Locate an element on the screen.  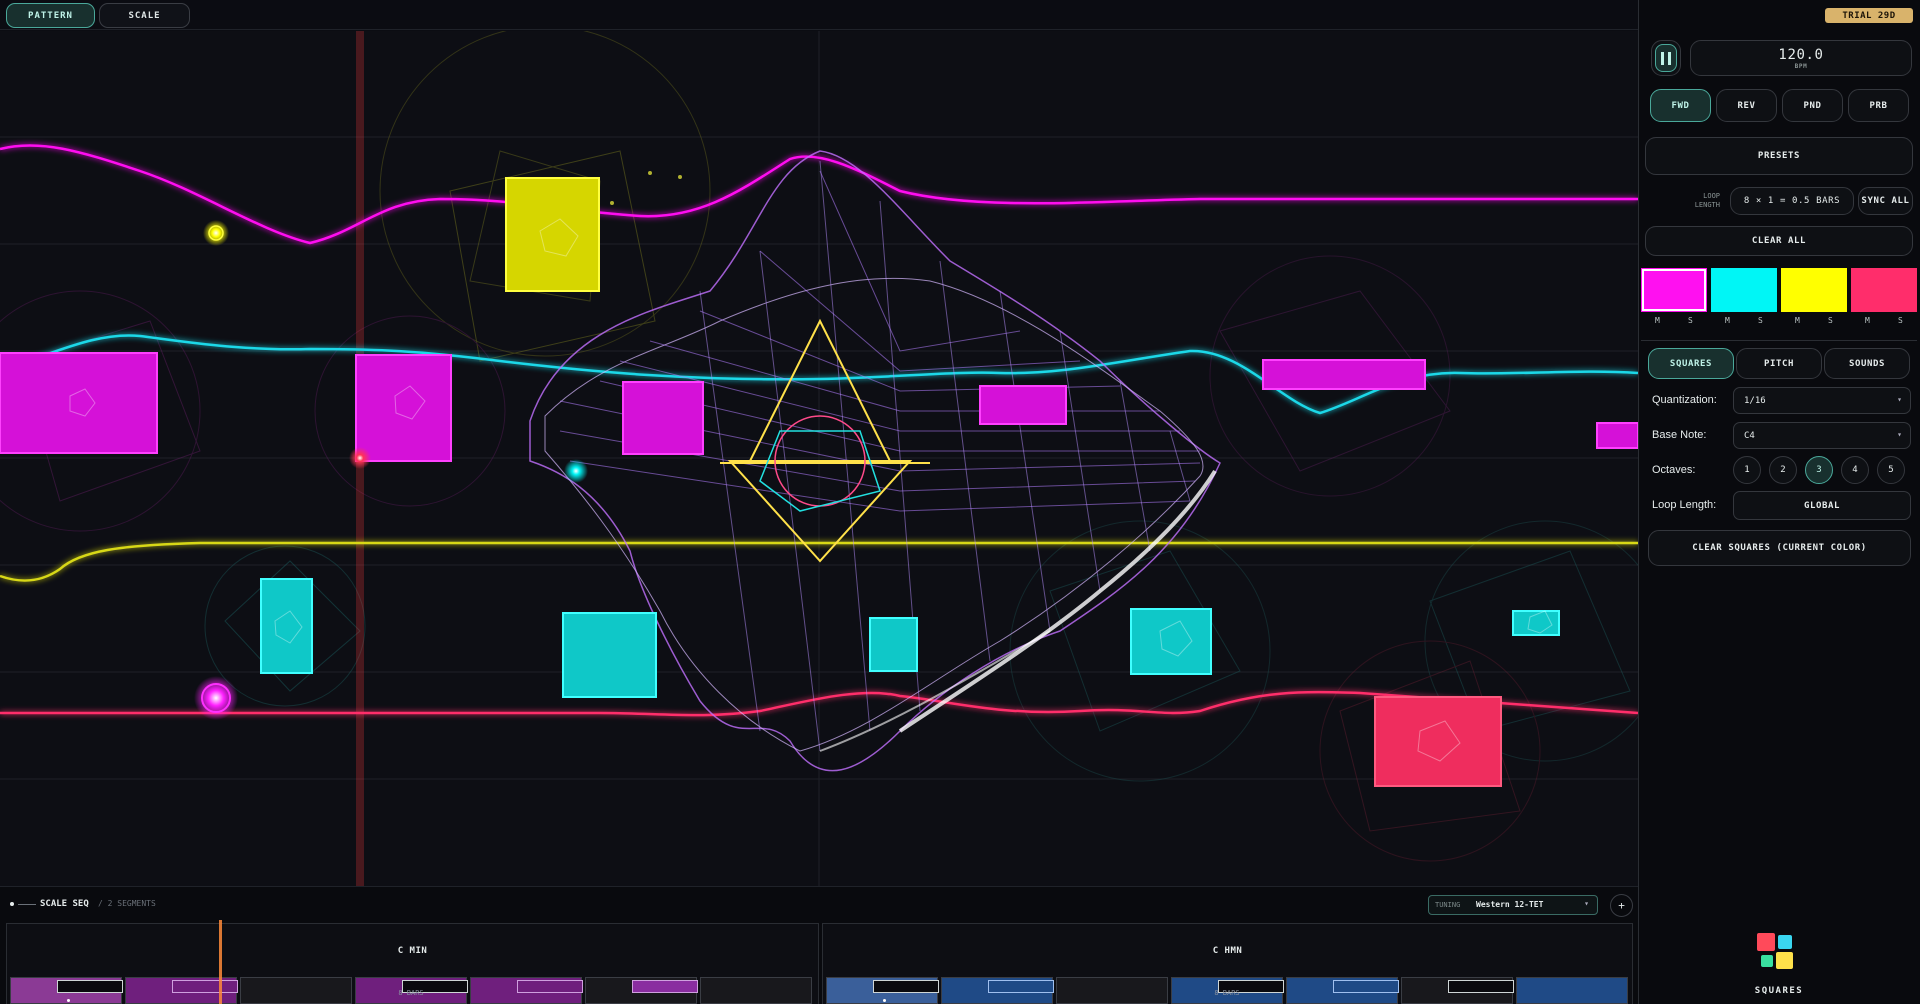
color-swatch-red is located at coordinates (1884, 290).